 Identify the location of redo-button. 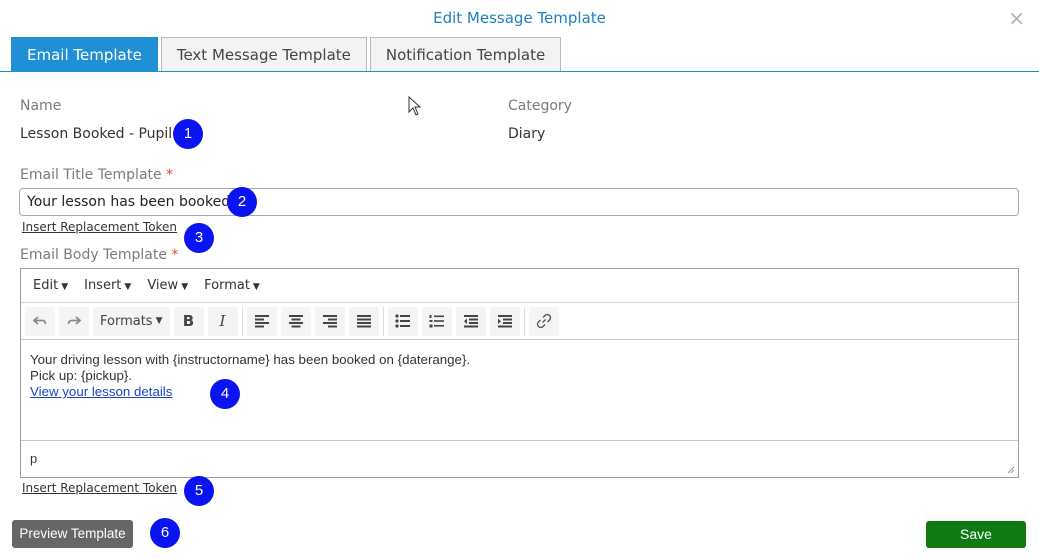
(74, 321).